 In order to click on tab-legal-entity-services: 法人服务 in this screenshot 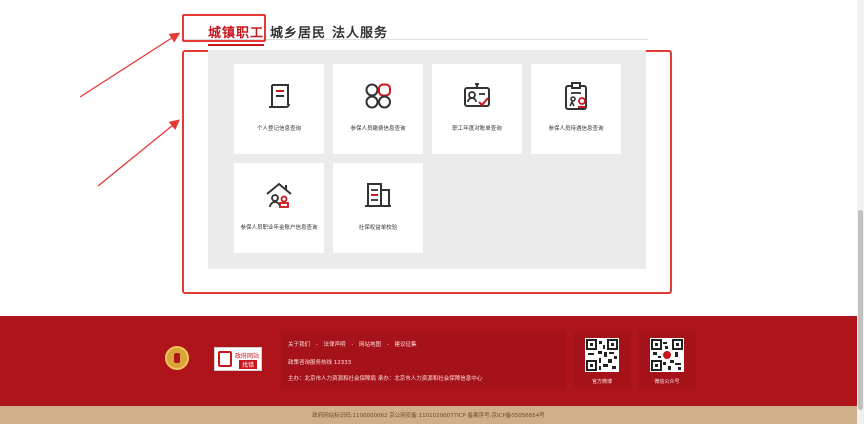, I will do `click(360, 31)`.